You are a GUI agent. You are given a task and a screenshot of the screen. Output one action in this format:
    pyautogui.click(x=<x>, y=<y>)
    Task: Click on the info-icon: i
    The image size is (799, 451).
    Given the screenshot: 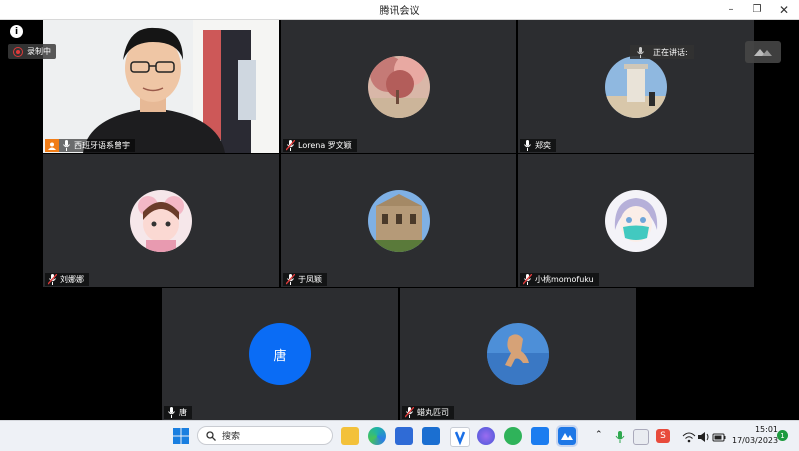 What is the action you would take?
    pyautogui.click(x=16, y=31)
    